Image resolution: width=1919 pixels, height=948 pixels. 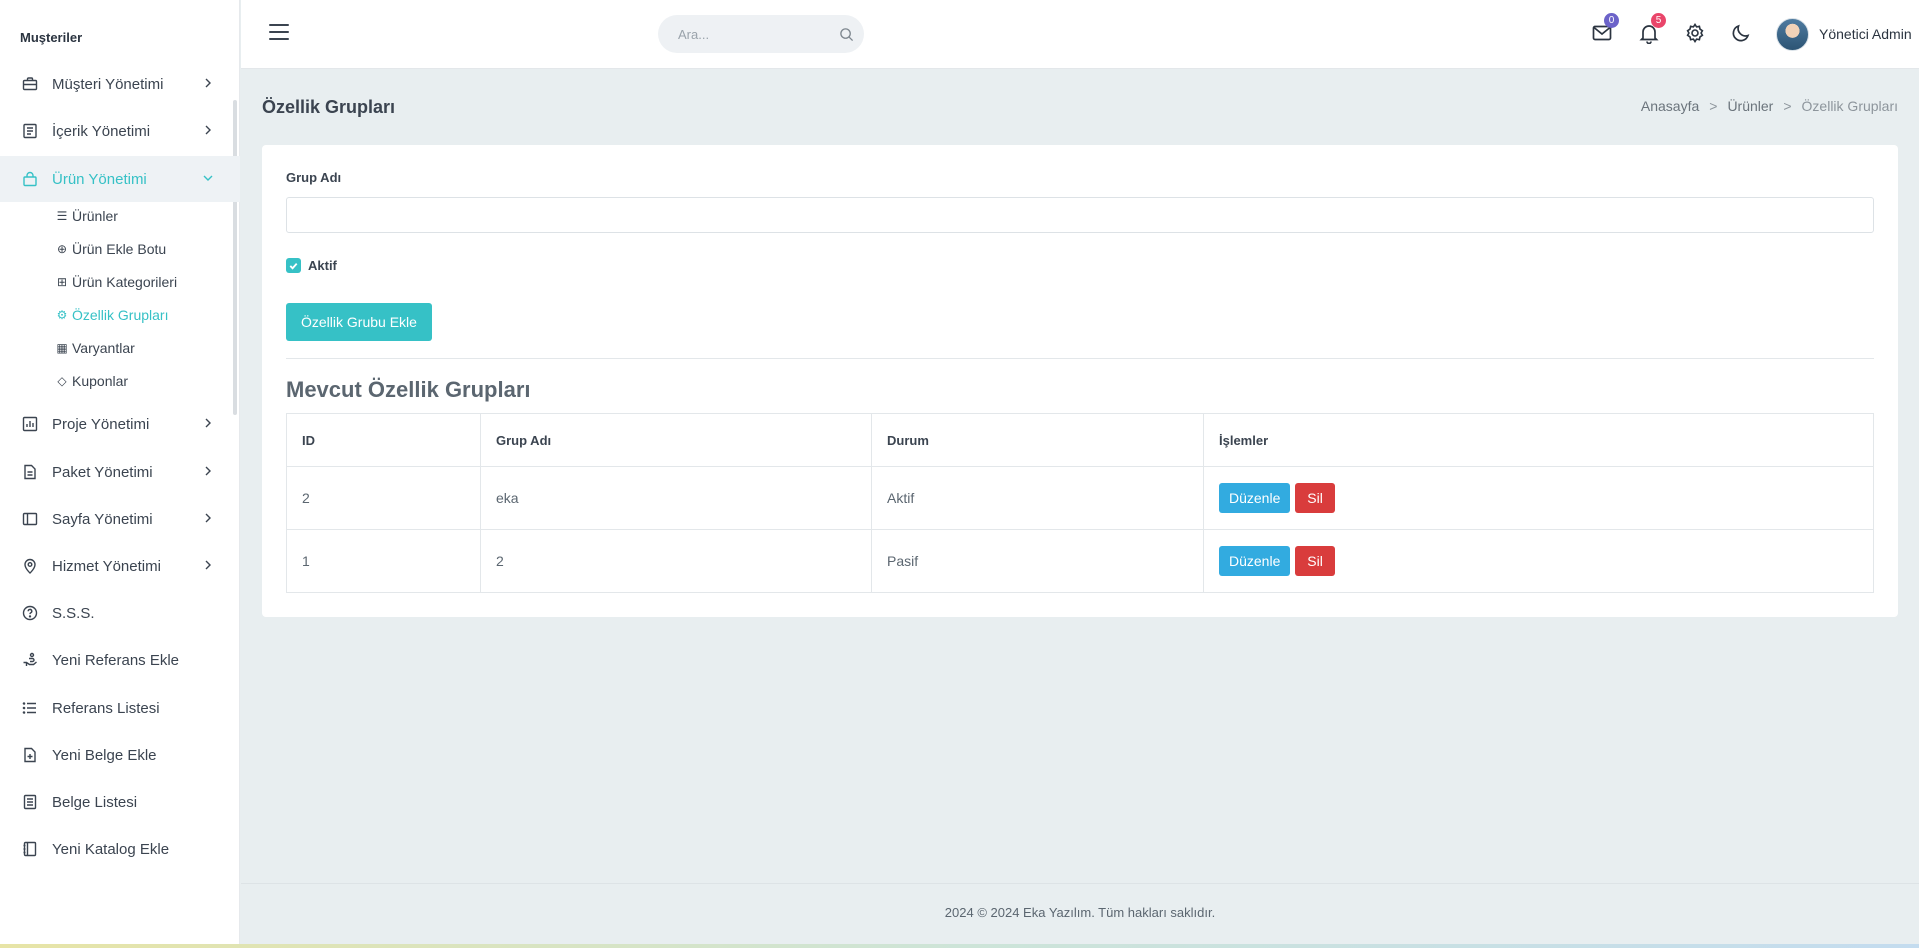 What do you see at coordinates (101, 131) in the screenshot?
I see `sidebar-item-label: İçerik Yönetimi` at bounding box center [101, 131].